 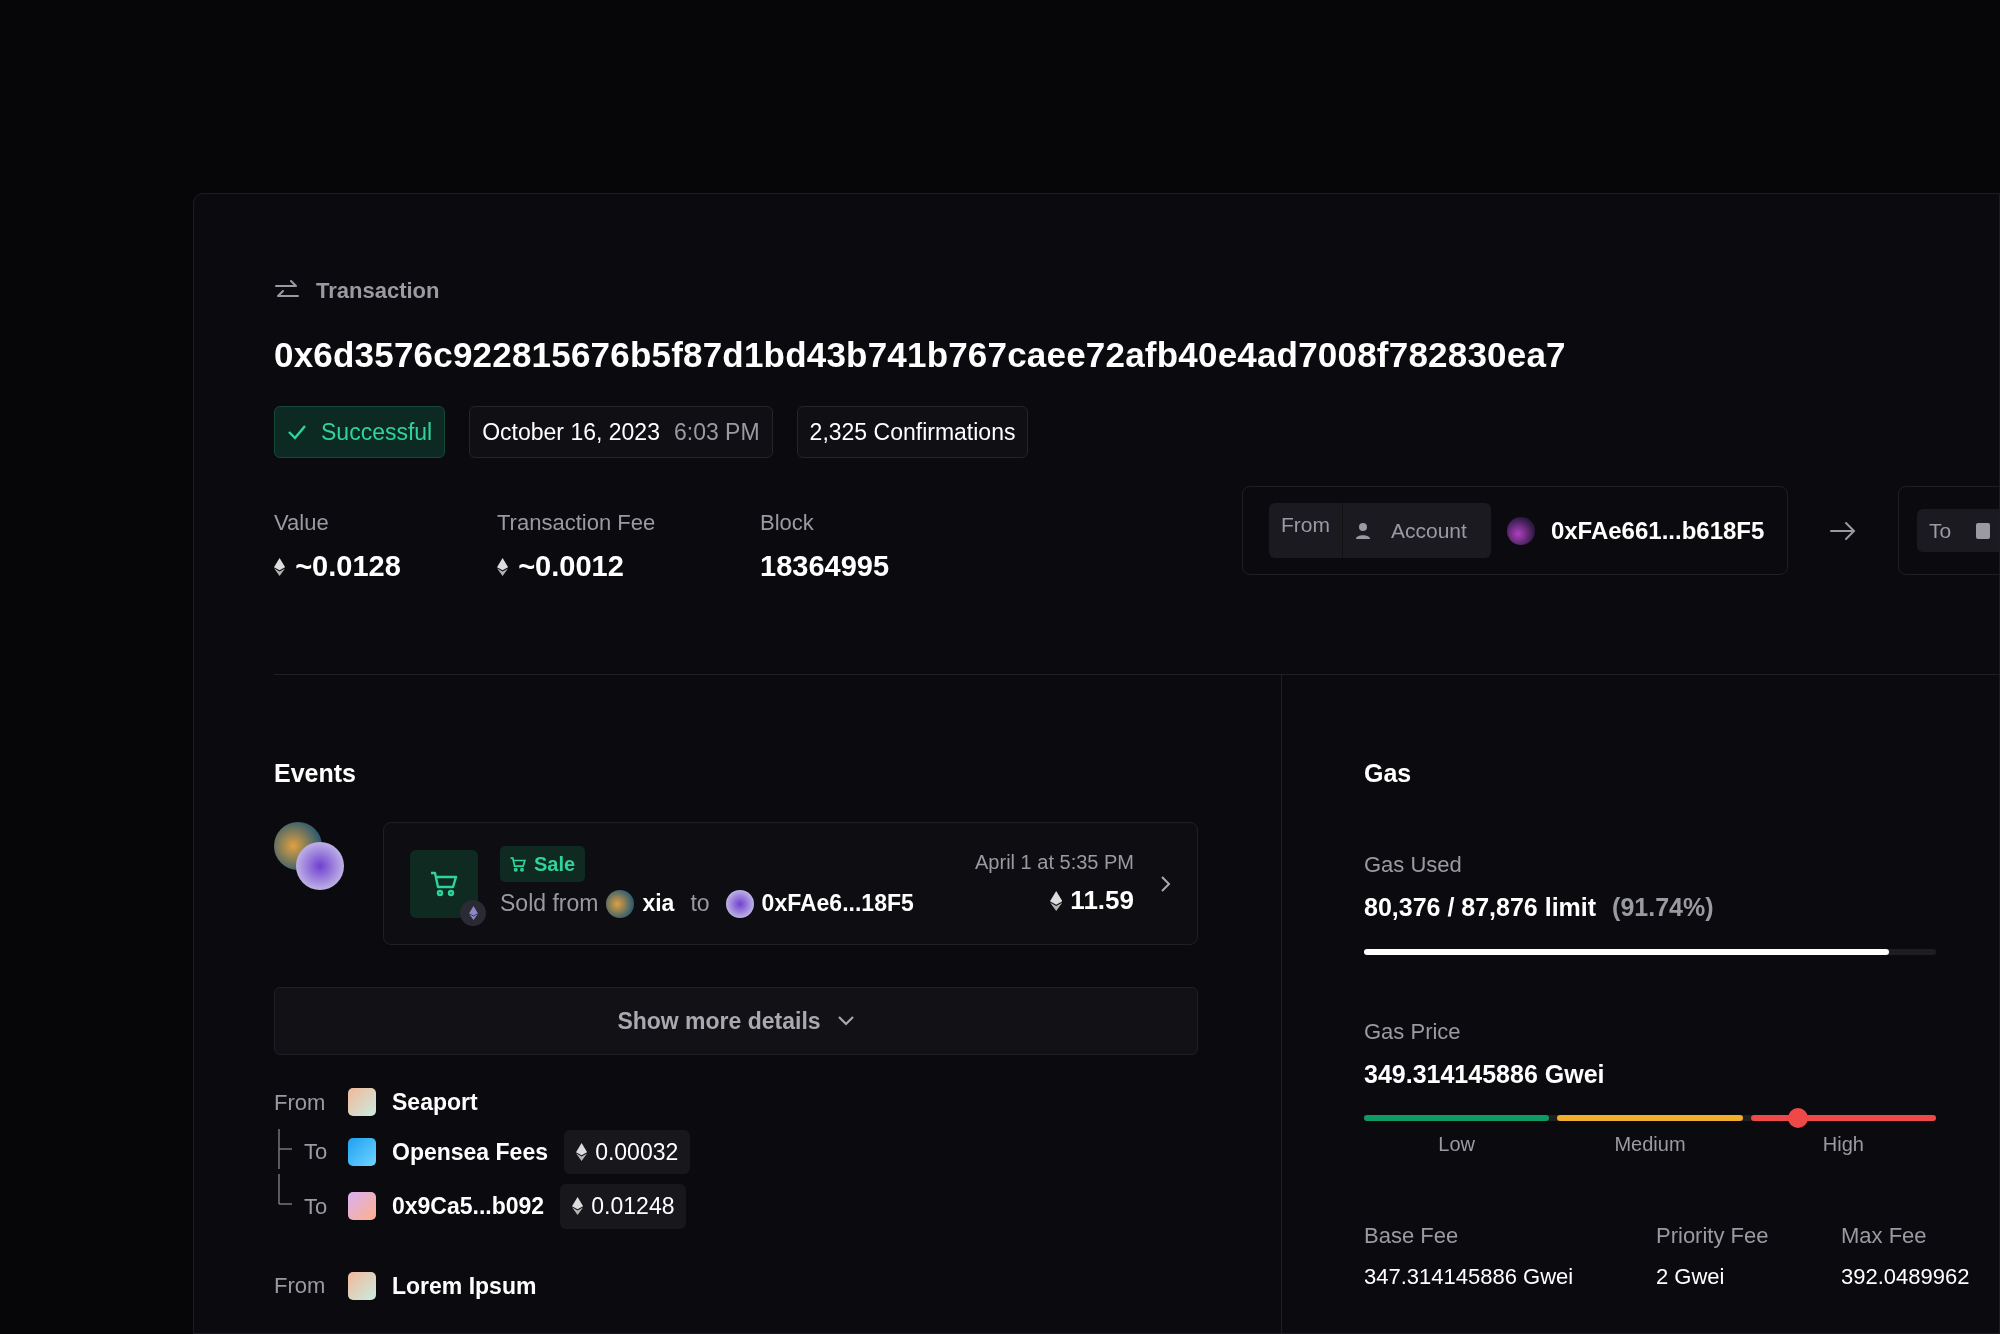 I want to click on section-title: Gas, so click(x=1388, y=773).